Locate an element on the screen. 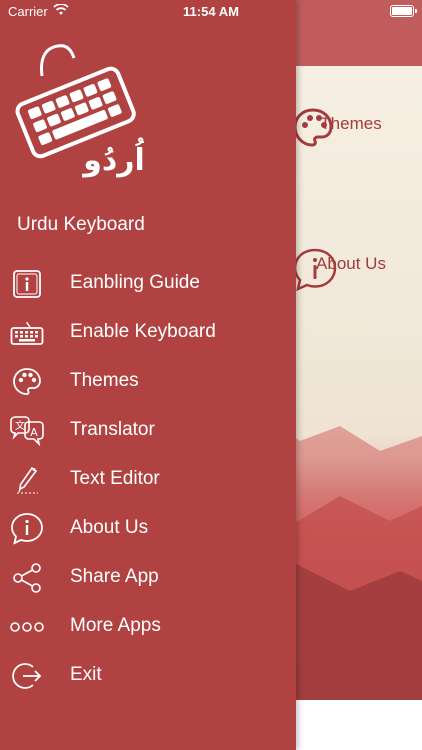  about-us-tile: About Us is located at coordinates (351, 269).